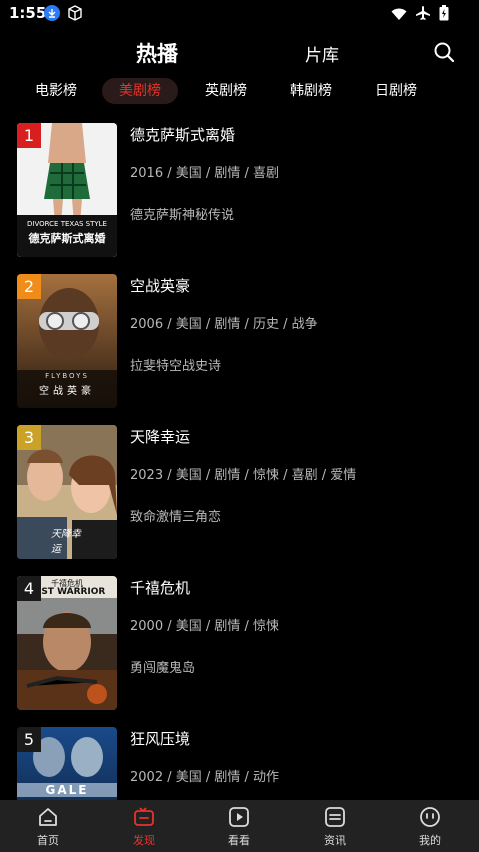 This screenshot has height=852, width=479. I want to click on item-meta: 2006 / 美国 / 剧情 / 历史 / 战争, so click(224, 324).